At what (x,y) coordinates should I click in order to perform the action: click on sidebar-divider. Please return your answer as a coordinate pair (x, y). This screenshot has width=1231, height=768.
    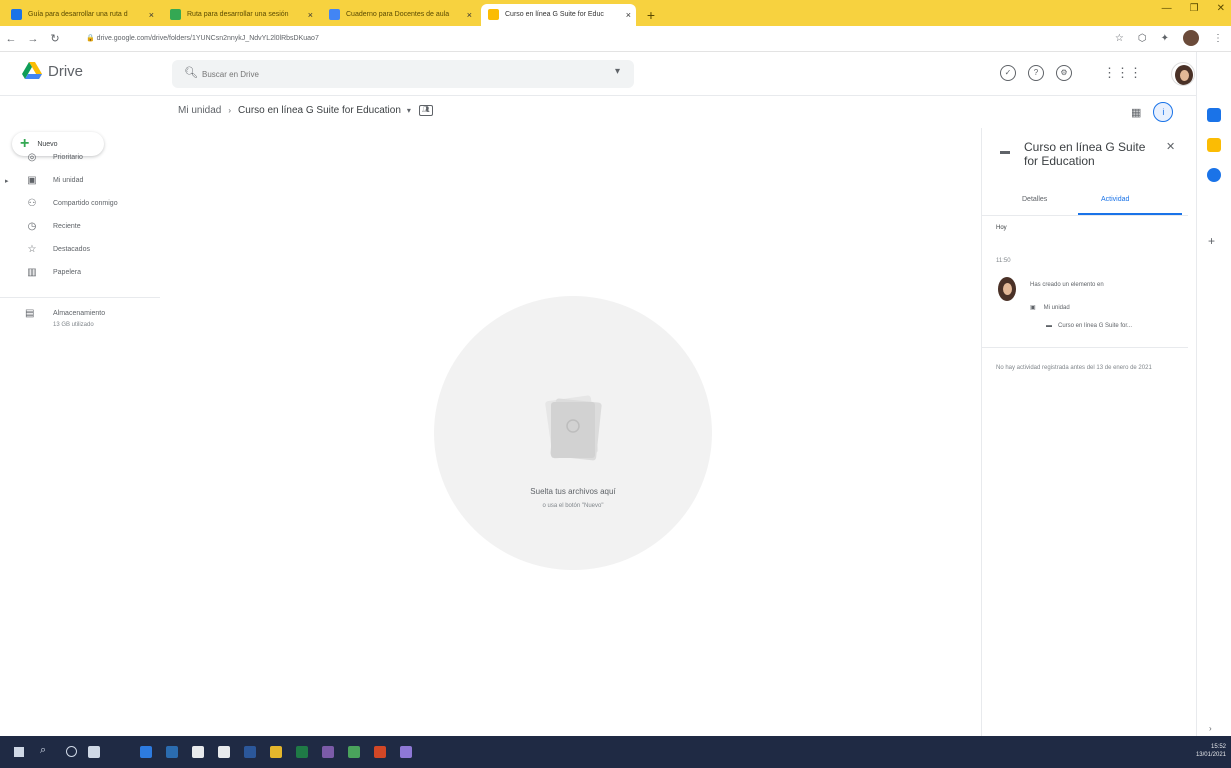
    Looking at the image, I should click on (80, 297).